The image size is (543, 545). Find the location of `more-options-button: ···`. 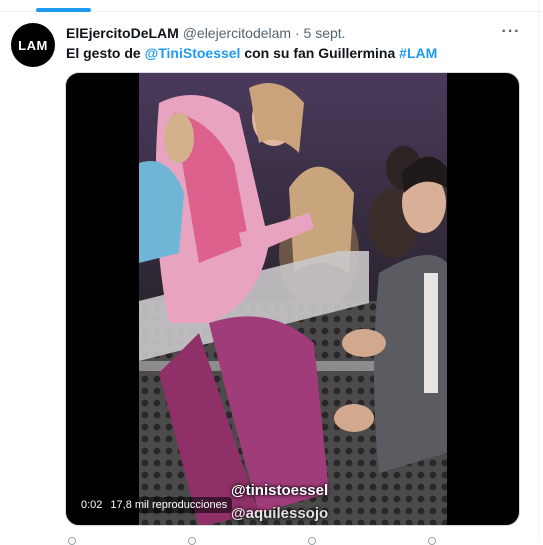

more-options-button: ··· is located at coordinates (511, 32).